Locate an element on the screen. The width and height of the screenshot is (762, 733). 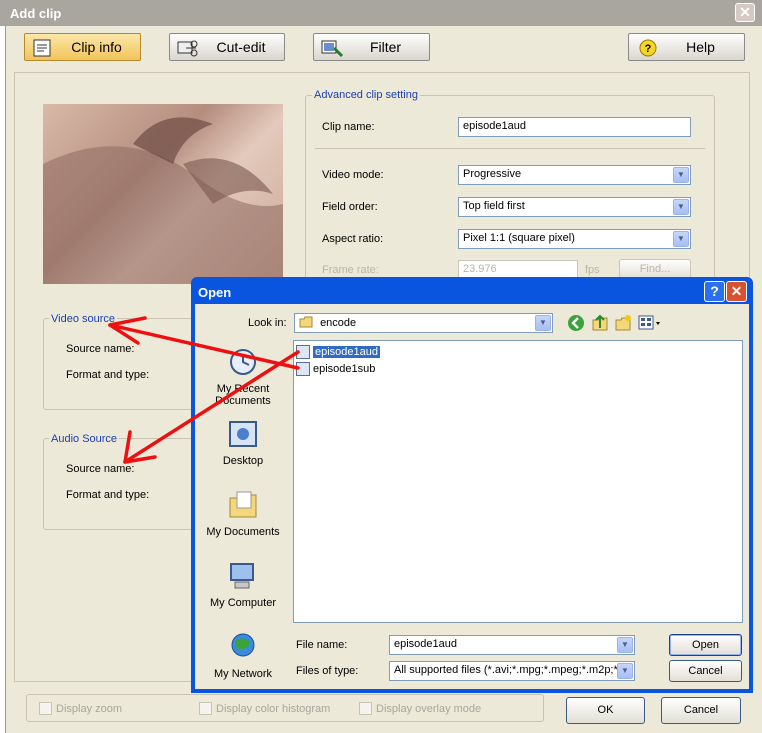
arrow-to-audio-source is located at coordinates (211, 407).